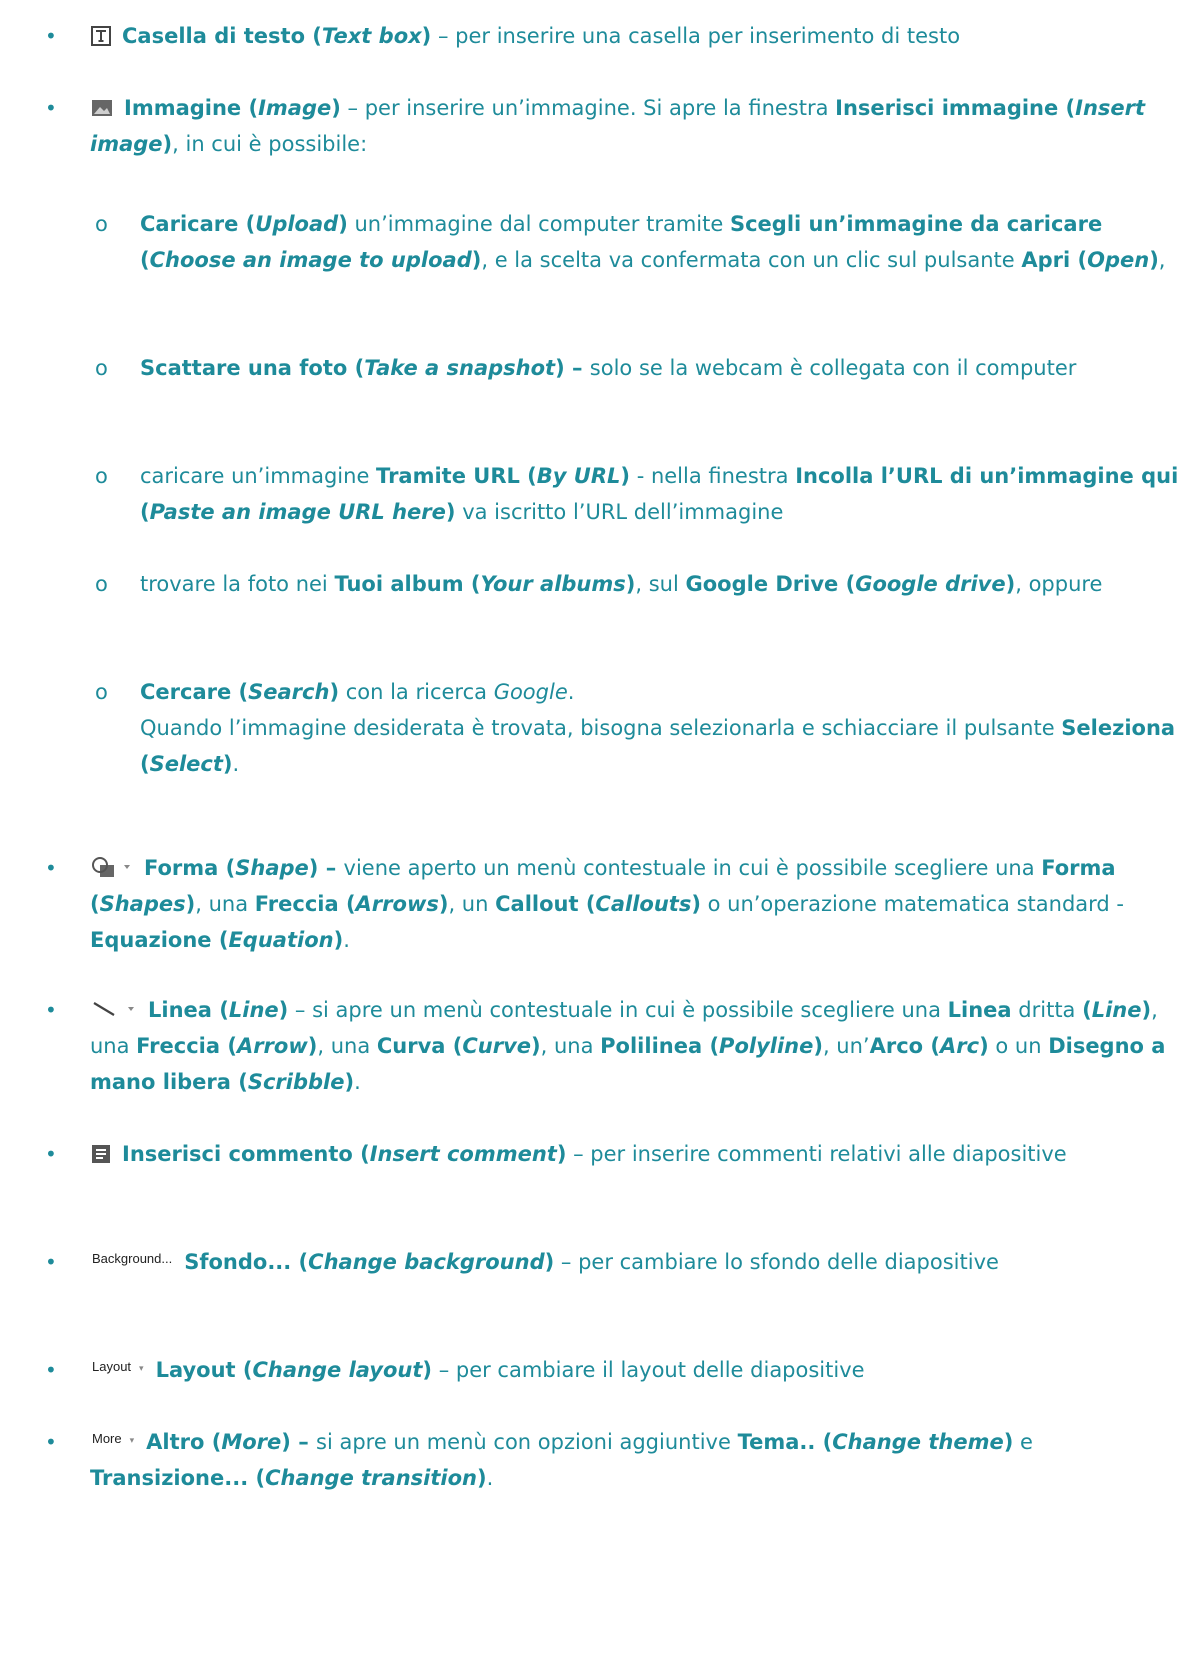 The image size is (1180, 1679). What do you see at coordinates (112, 868) in the screenshot?
I see `shape-icon` at bounding box center [112, 868].